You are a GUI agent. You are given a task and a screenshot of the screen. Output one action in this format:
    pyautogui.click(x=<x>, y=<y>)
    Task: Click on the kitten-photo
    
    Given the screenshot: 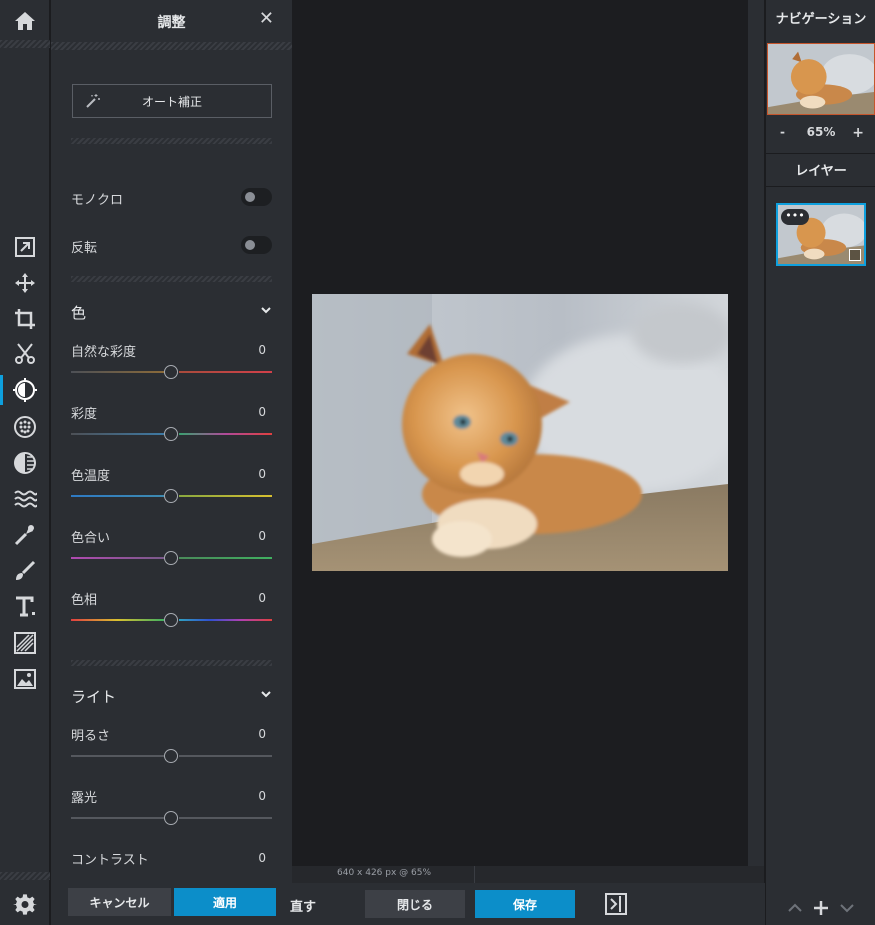 What is the action you would take?
    pyautogui.click(x=520, y=432)
    